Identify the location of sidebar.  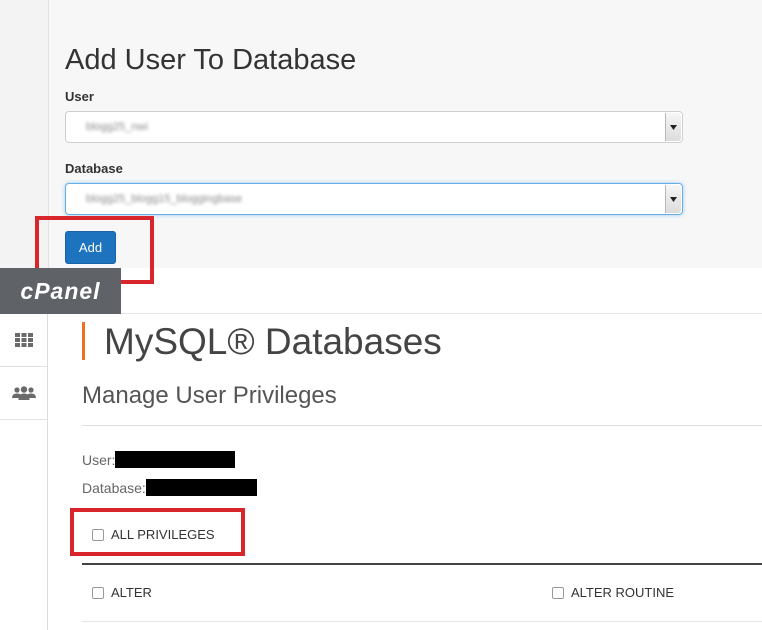
(24, 472).